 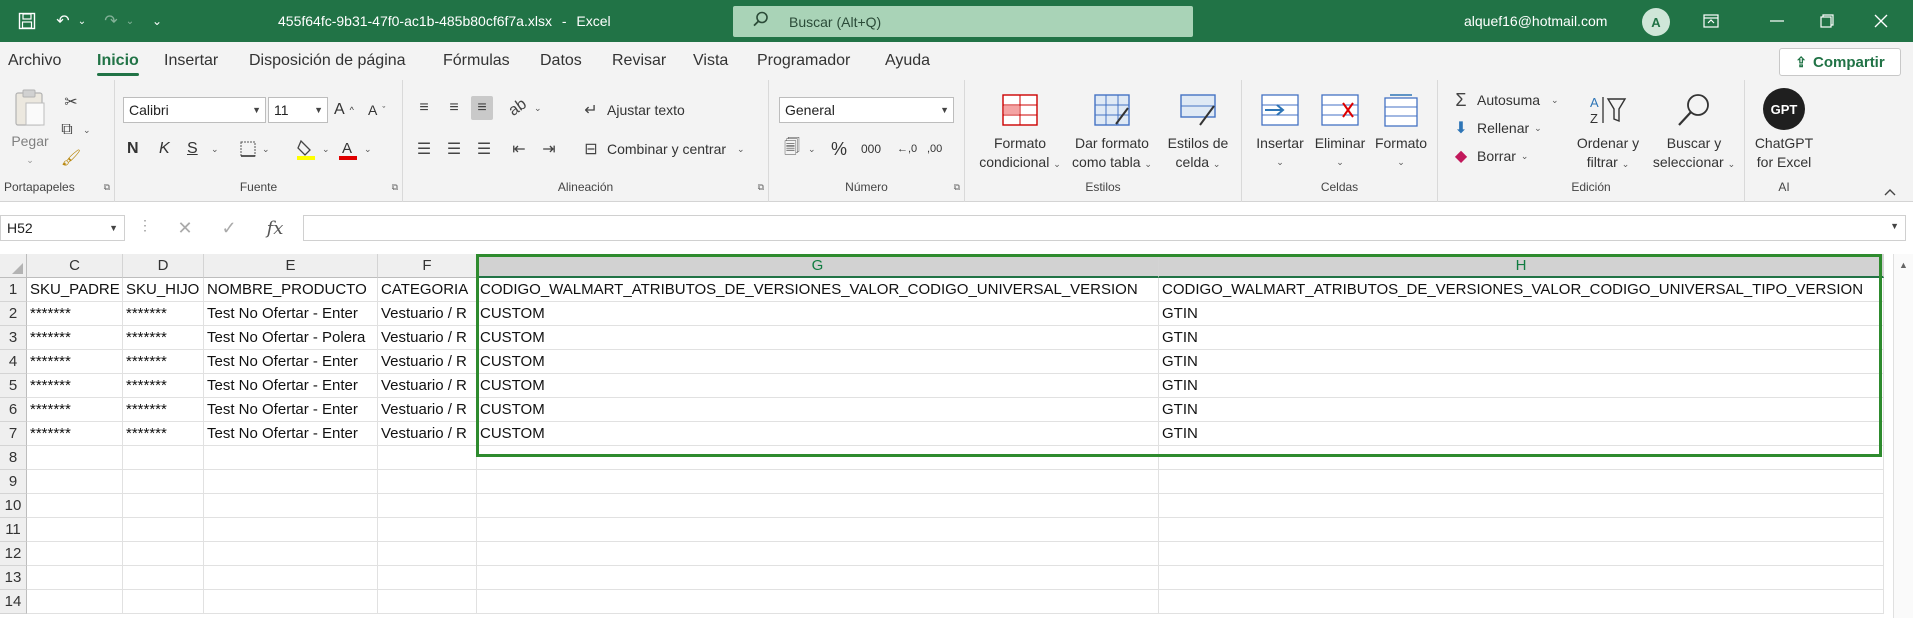 What do you see at coordinates (1521, 434) in the screenshot?
I see `cell-h7: GTIN` at bounding box center [1521, 434].